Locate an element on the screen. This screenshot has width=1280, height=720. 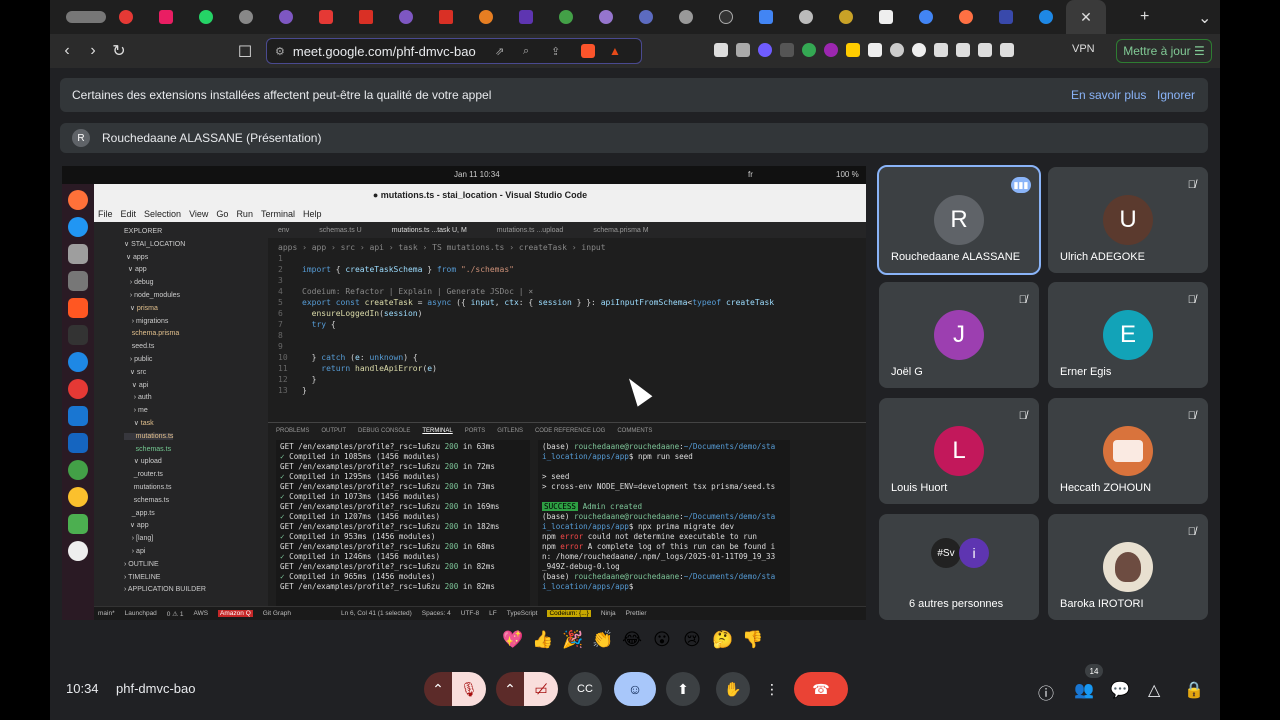
new-tab-button: + is located at coordinates (1144, 17).